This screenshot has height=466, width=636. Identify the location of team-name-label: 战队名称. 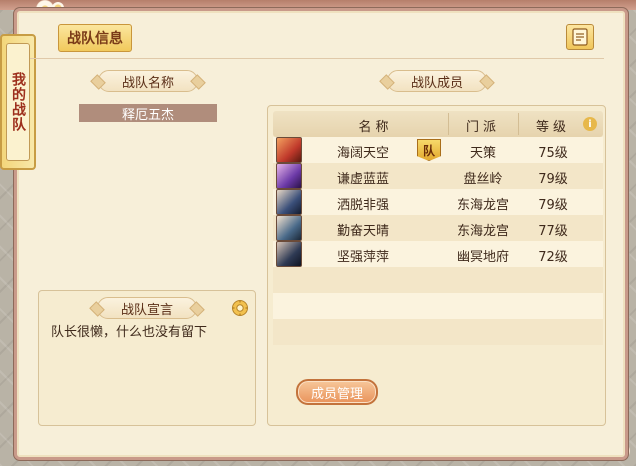
(148, 81).